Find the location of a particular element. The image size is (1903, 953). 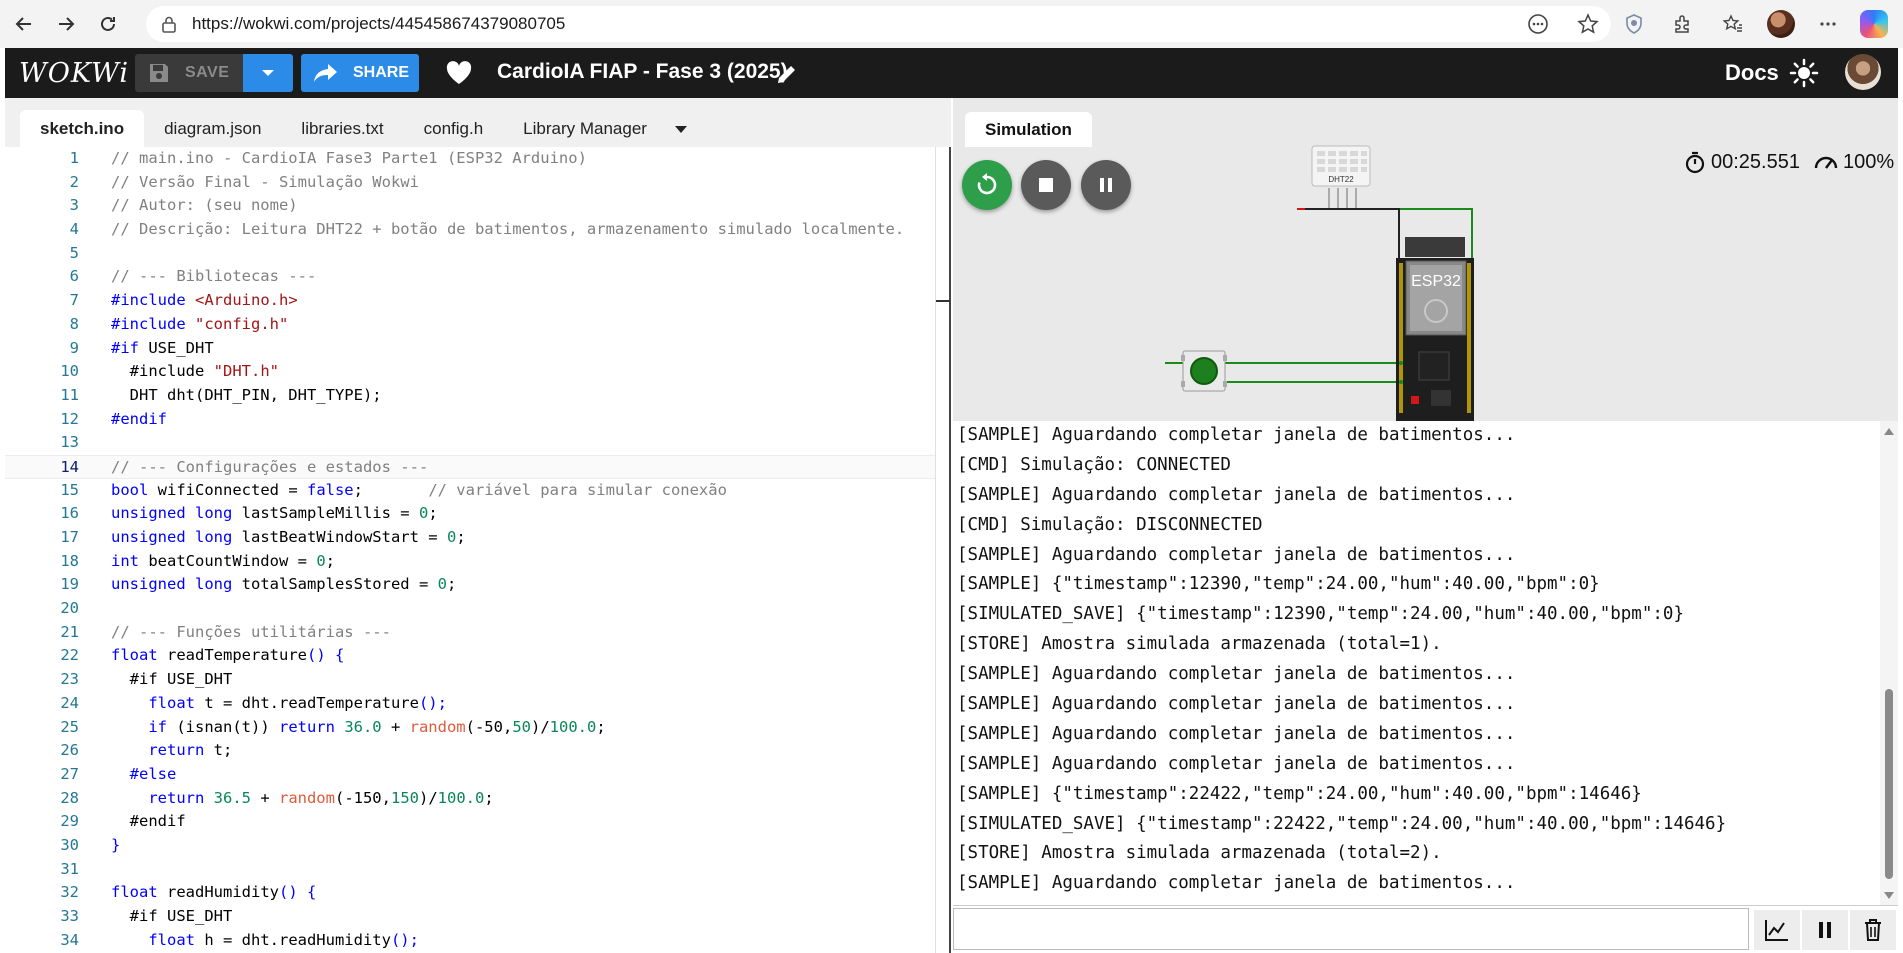

scroll-down-arrow-icon is located at coordinates (1889, 895).